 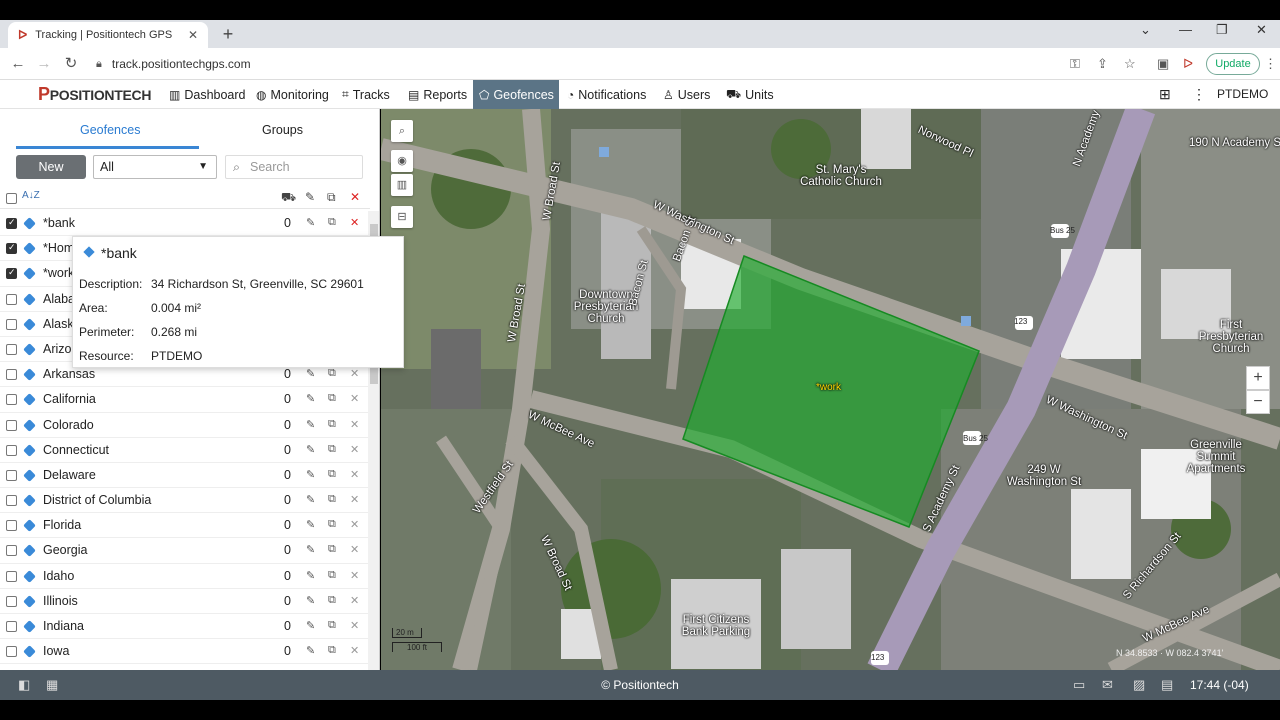 What do you see at coordinates (184, 576) in the screenshot?
I see `geofence-row: Idaho 0 ✎ ⧉ ✕` at bounding box center [184, 576].